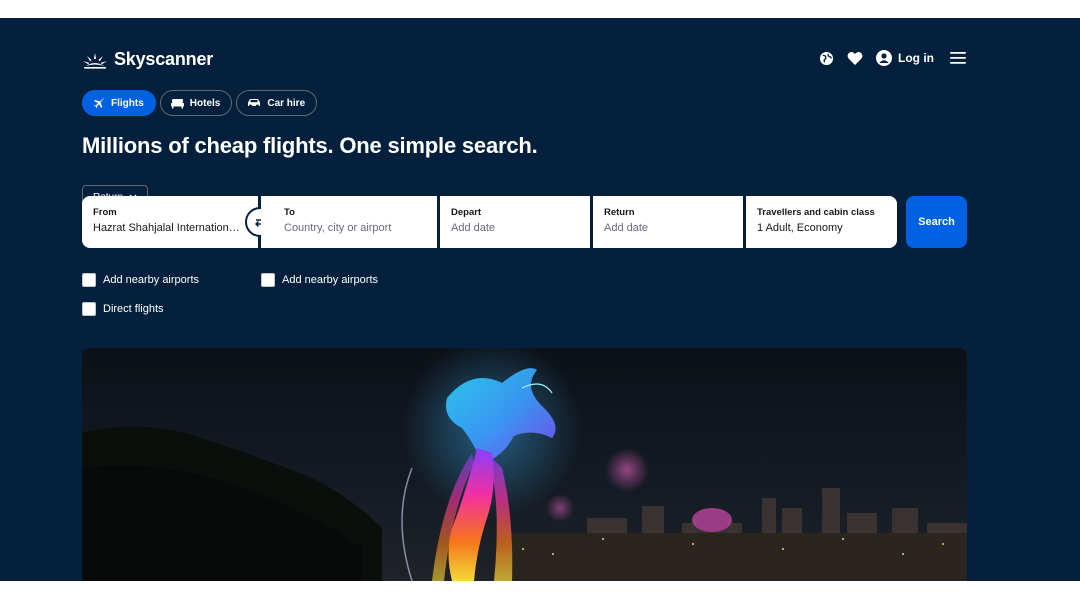 The width and height of the screenshot is (1080, 600). Describe the element at coordinates (164, 59) in the screenshot. I see `brand-name: Skyscanner` at that location.